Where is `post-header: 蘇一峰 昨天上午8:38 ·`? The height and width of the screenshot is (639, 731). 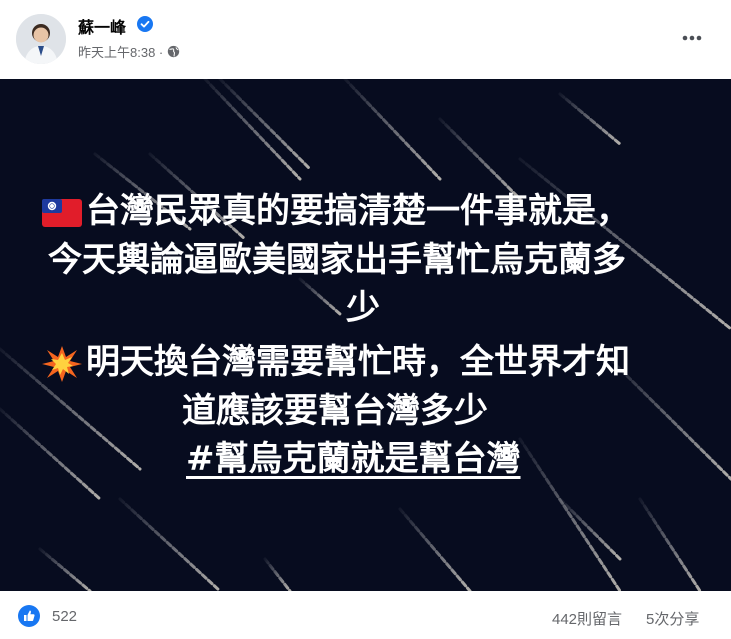
post-header: 蘇一峰 昨天上午8:38 · is located at coordinates (365, 39).